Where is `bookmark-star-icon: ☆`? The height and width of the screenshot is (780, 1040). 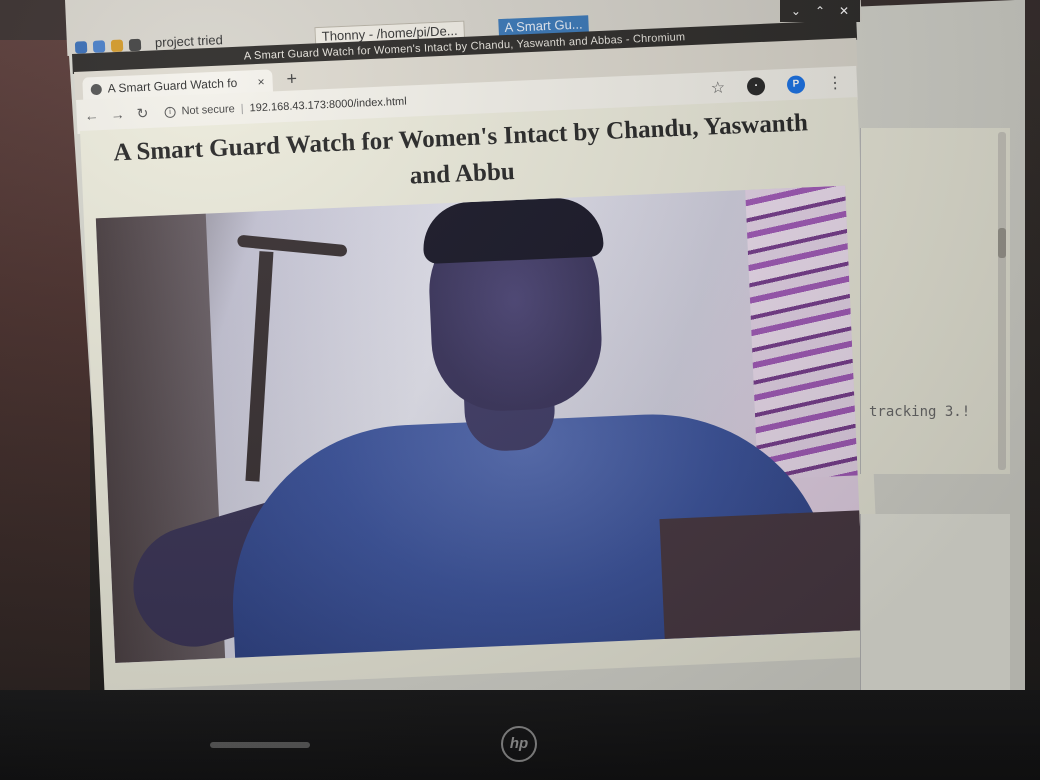 bookmark-star-icon: ☆ is located at coordinates (717, 88).